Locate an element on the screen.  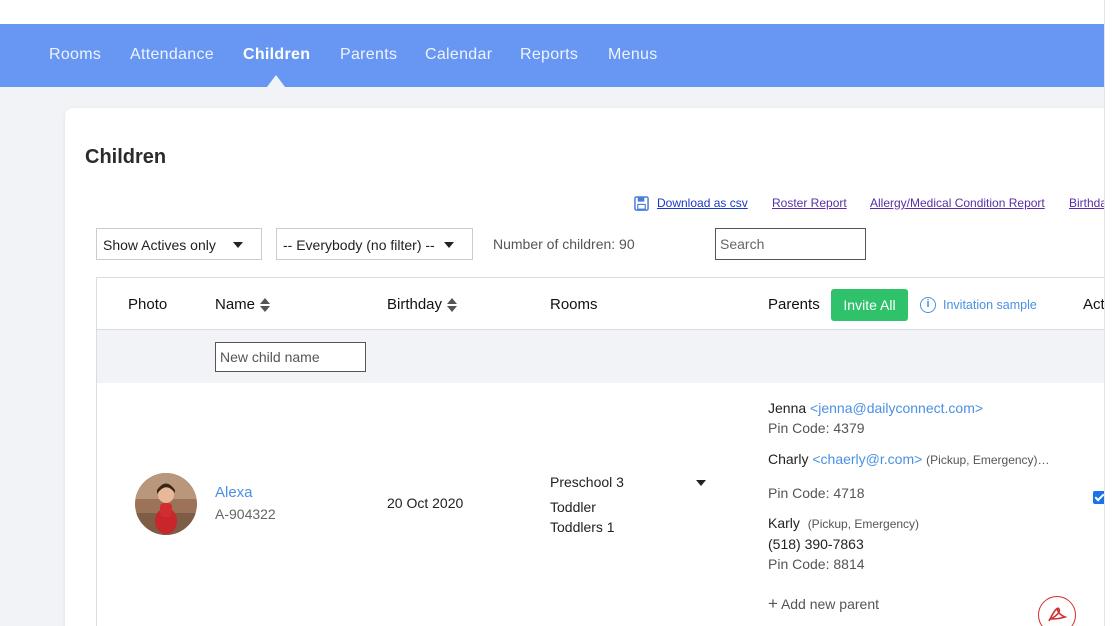
roster-report-link: Roster Report is located at coordinates (809, 203).